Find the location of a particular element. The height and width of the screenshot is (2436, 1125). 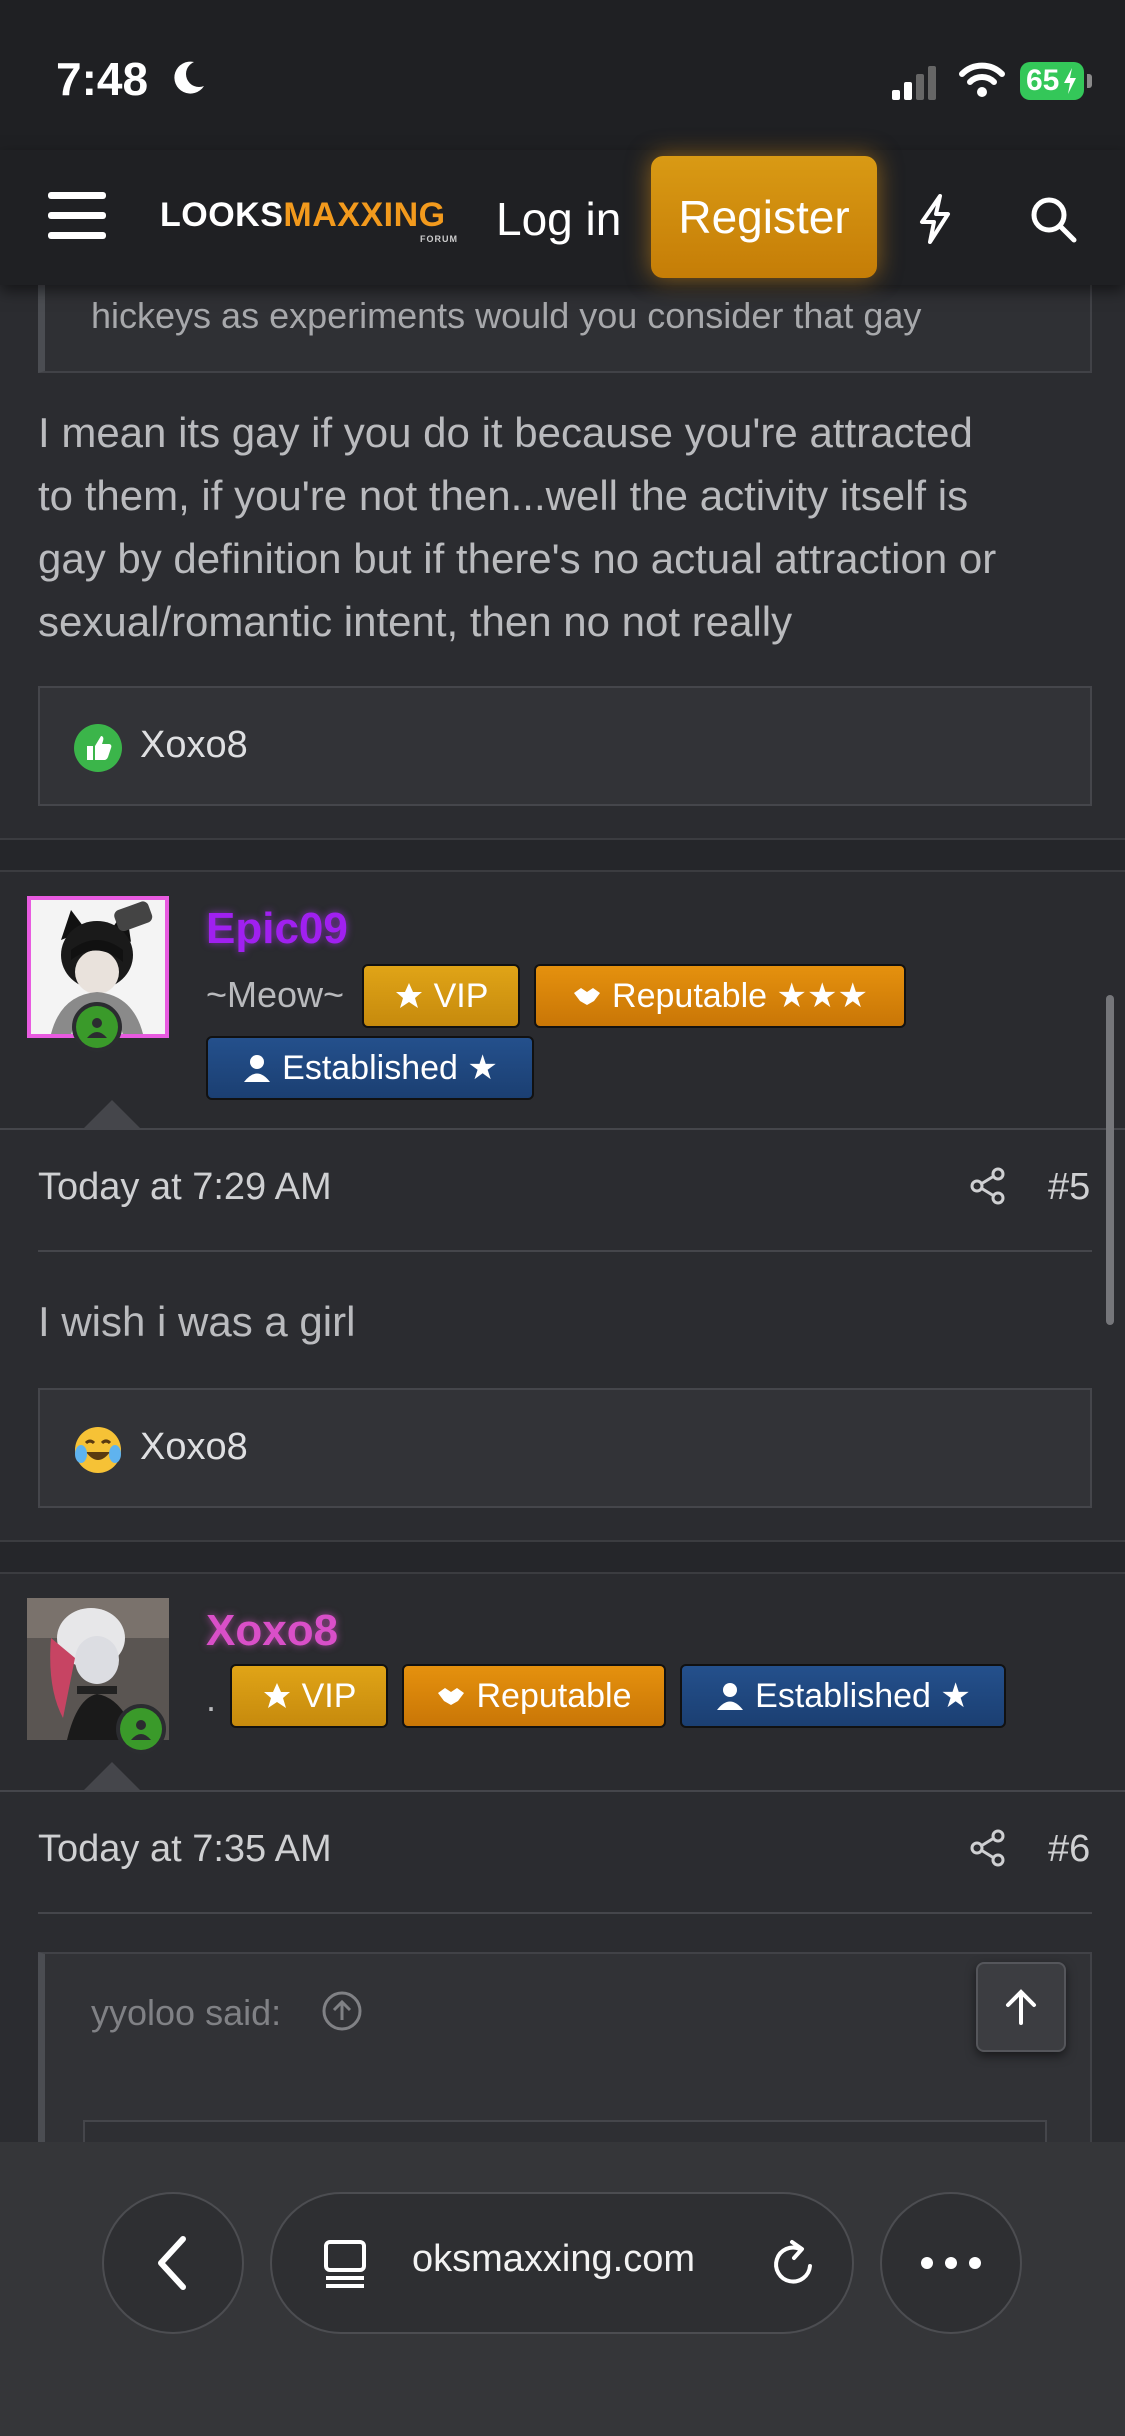

chevron-left-icon is located at coordinates (172, 2263).